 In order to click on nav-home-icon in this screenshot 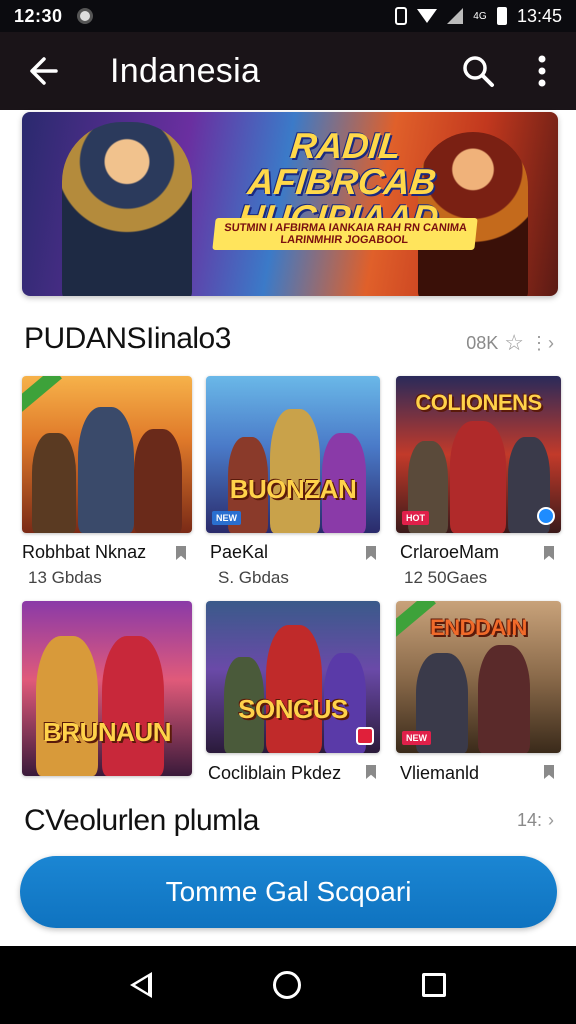, I will do `click(286, 985)`.